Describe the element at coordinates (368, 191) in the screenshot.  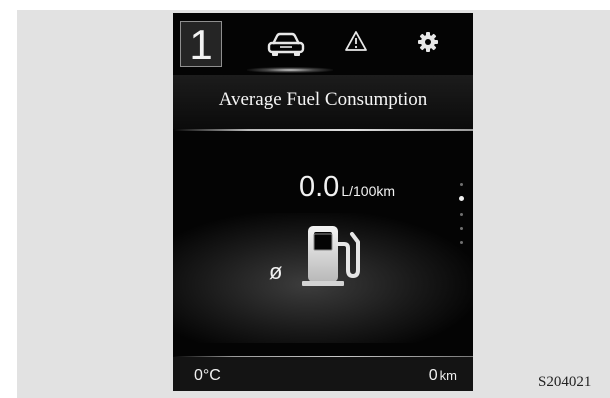
I see `fuel-consumption-unit: L/100km` at that location.